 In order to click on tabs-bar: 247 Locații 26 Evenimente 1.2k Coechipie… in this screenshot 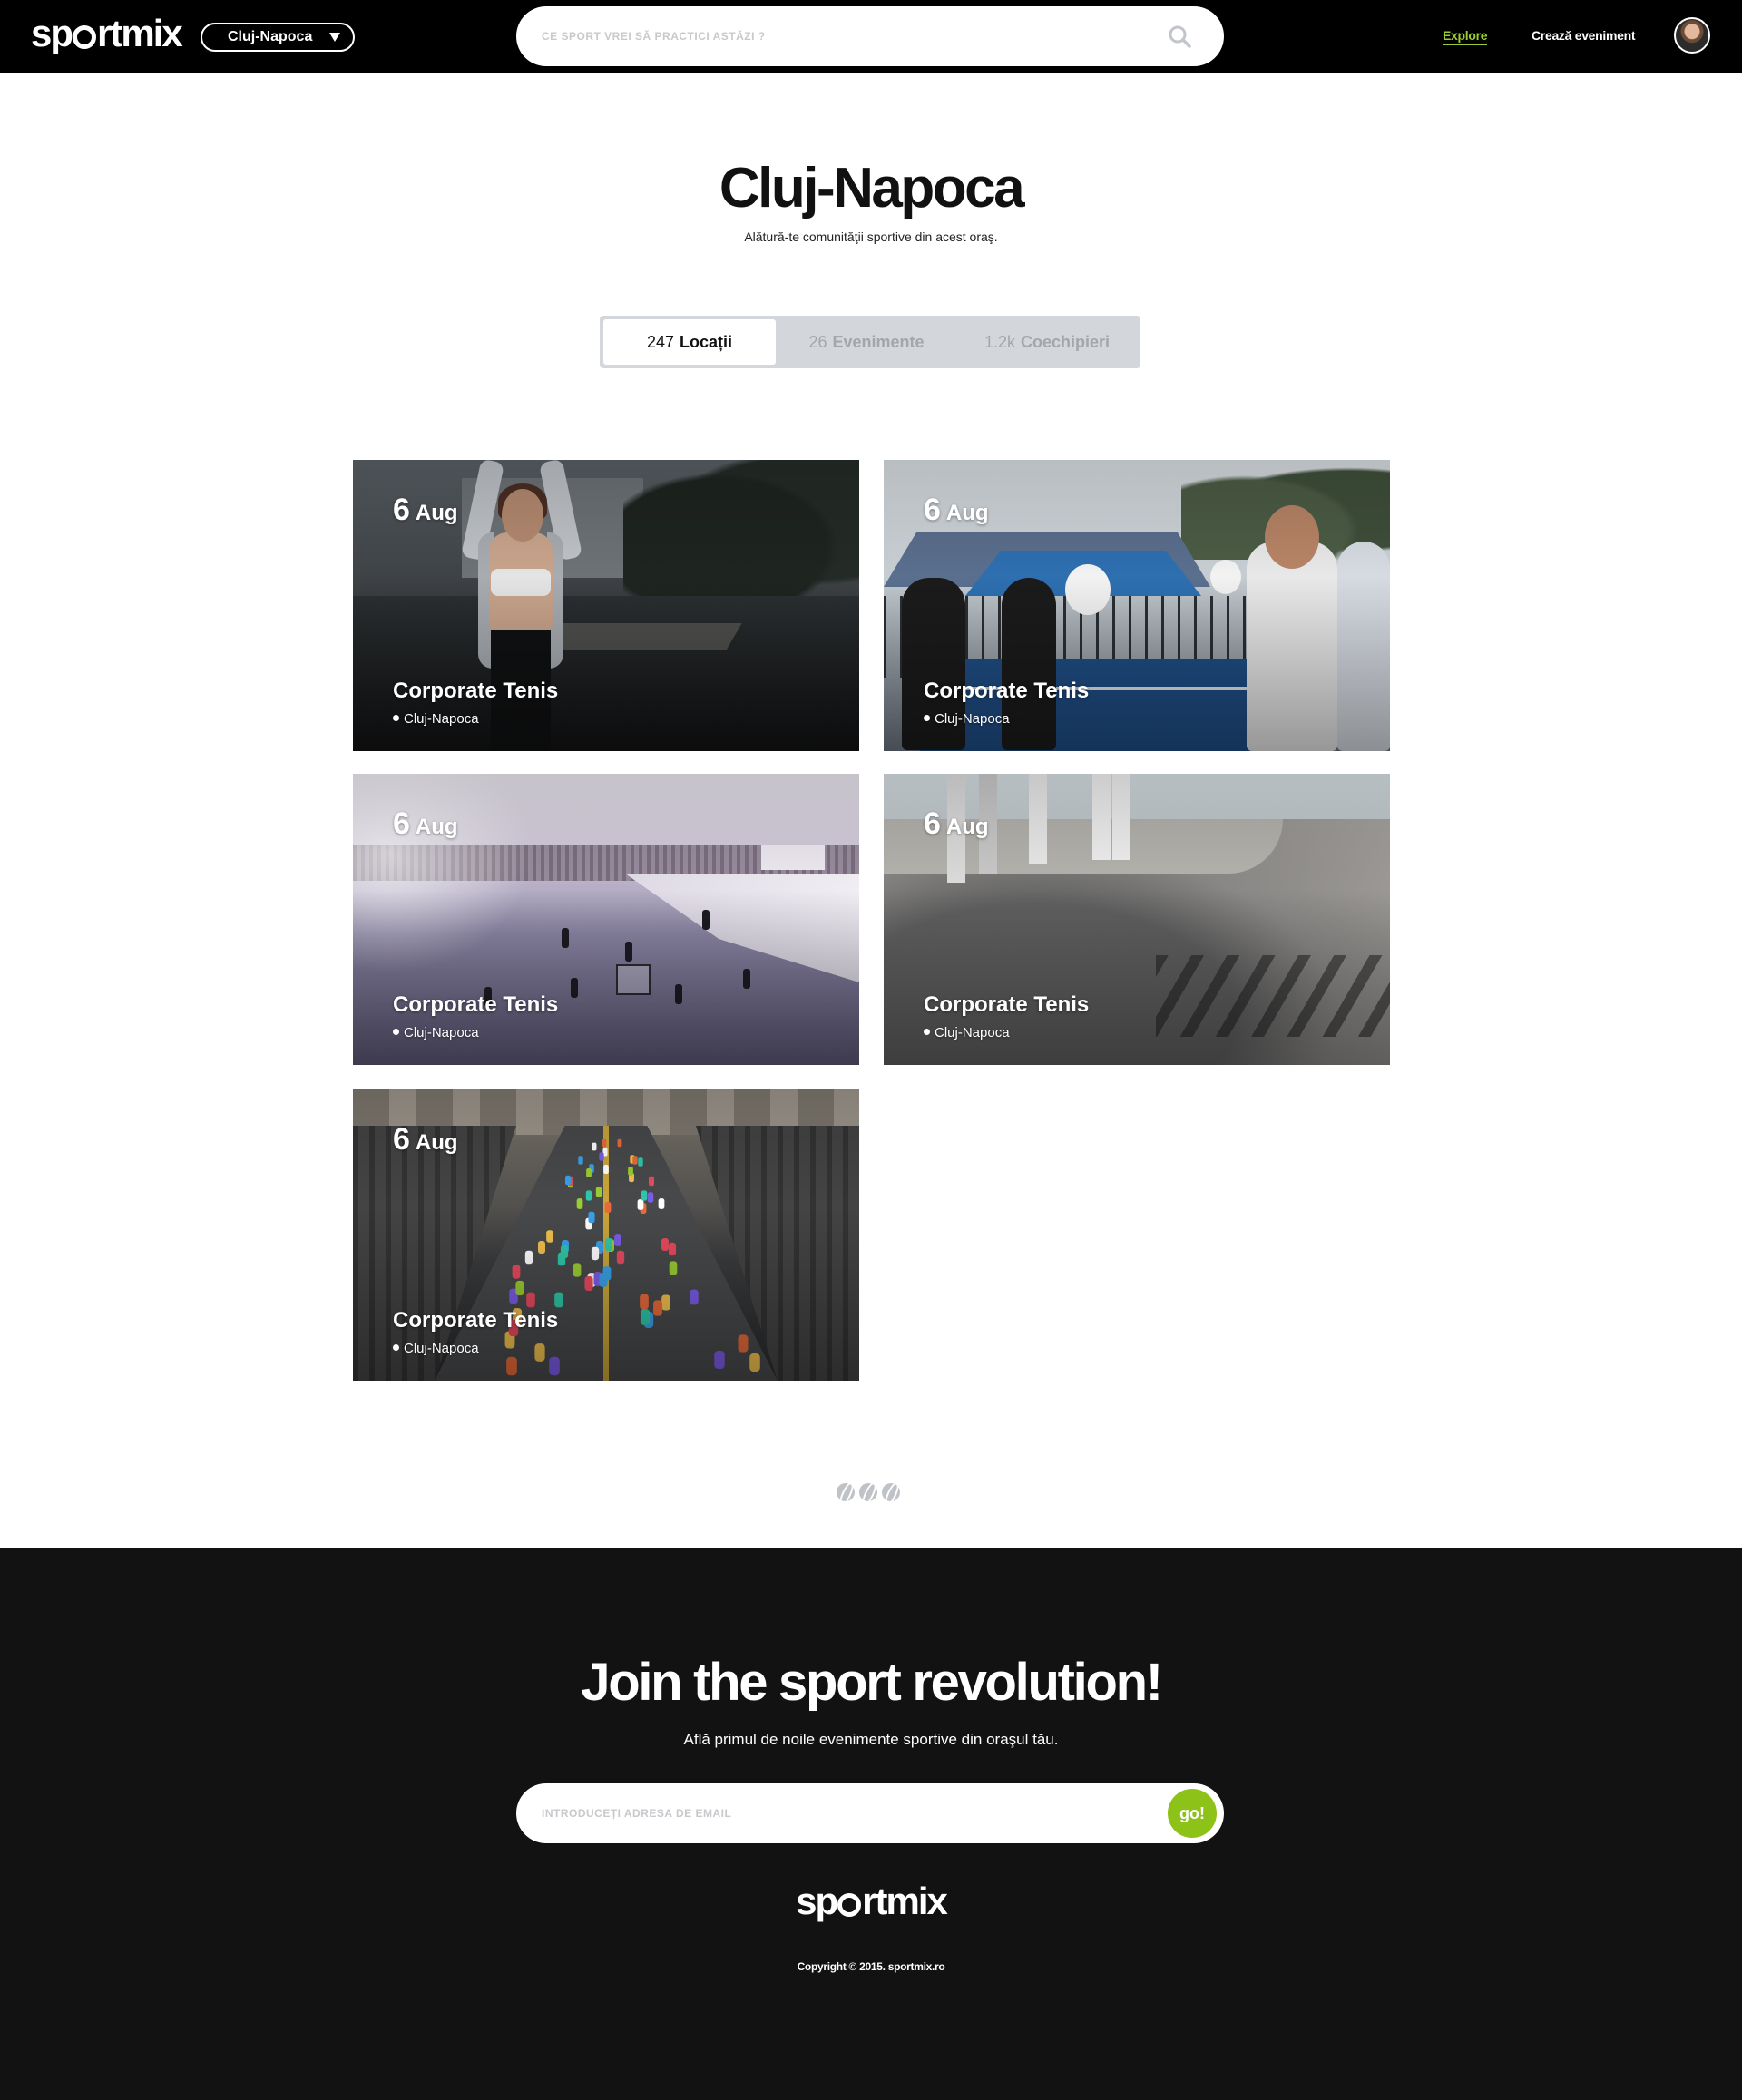, I will do `click(870, 342)`.